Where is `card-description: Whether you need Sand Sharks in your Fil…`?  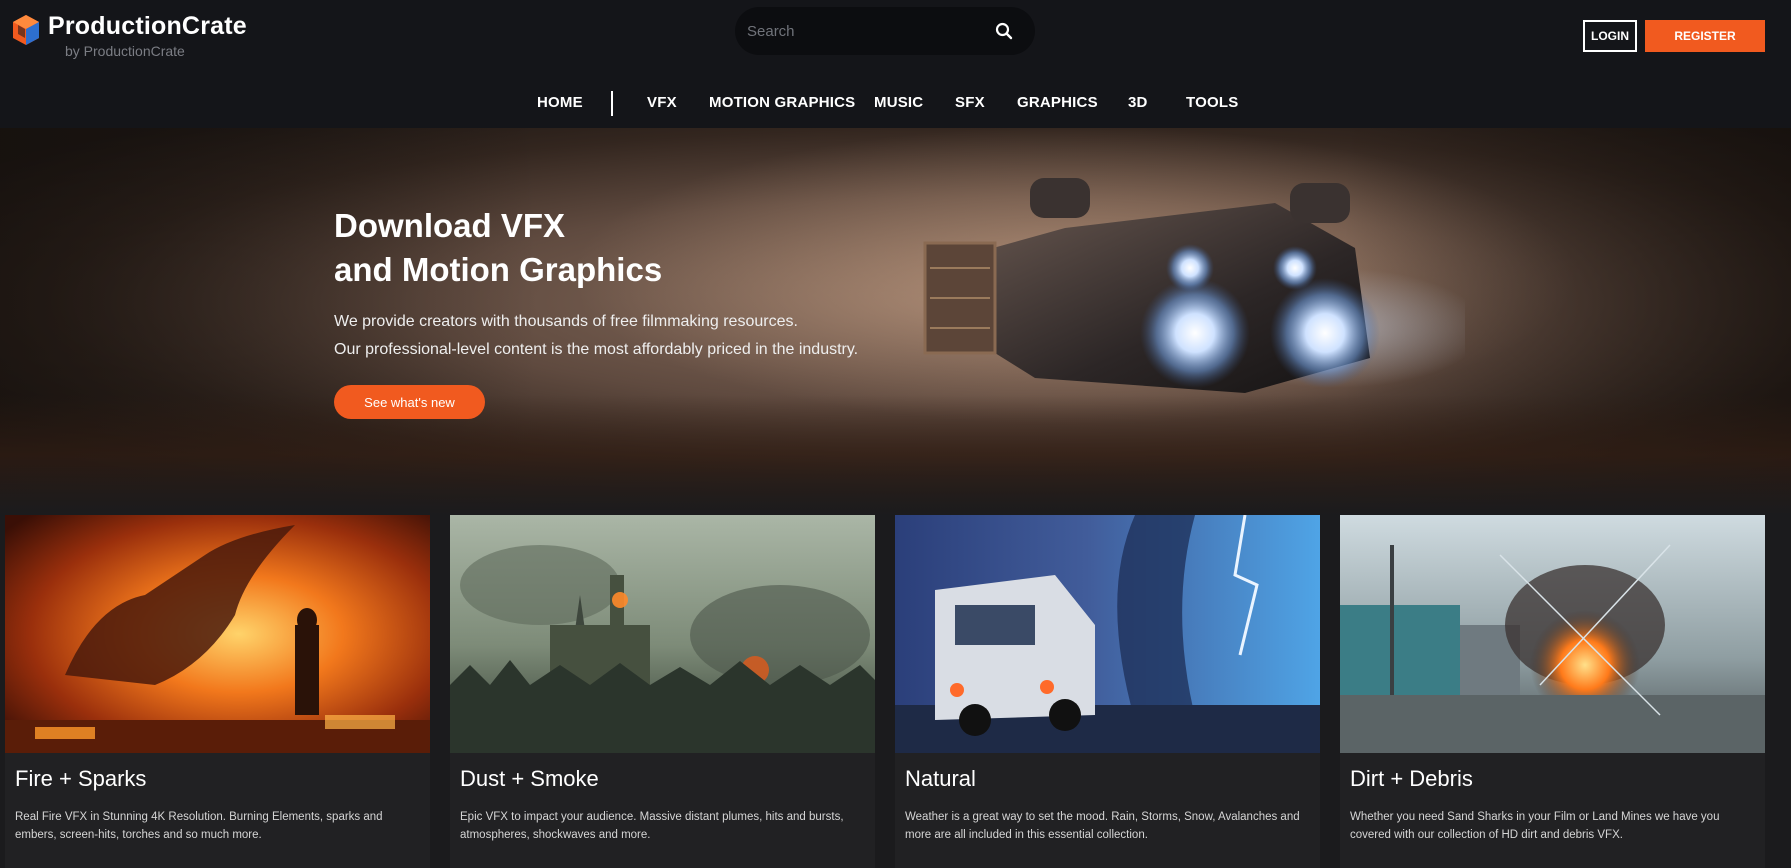 card-description: Whether you need Sand Sharks in your Fil… is located at coordinates (1535, 826).